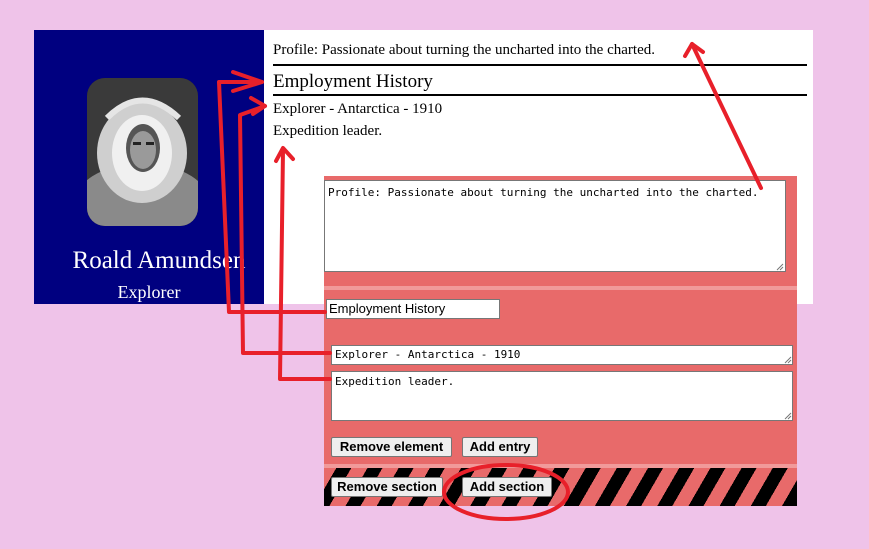 This screenshot has height=549, width=869. I want to click on add-entry-button: Add entry, so click(500, 447).